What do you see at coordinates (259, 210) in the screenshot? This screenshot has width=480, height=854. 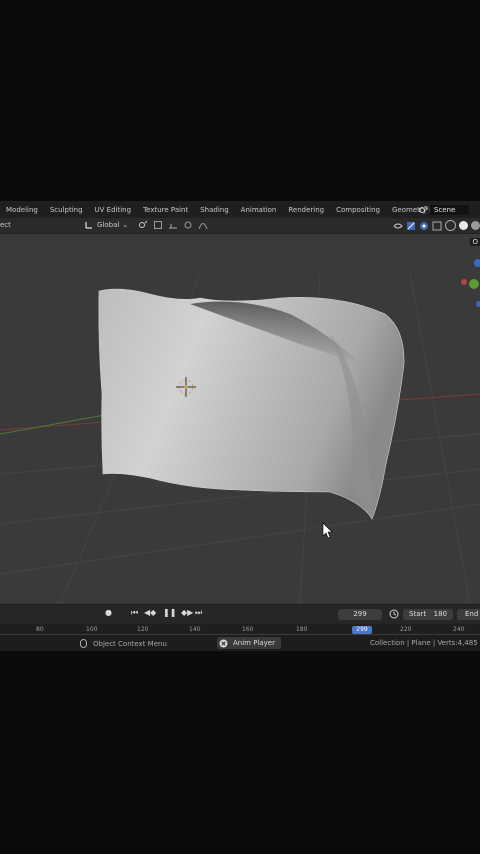 I see `tab-animation: Animation` at bounding box center [259, 210].